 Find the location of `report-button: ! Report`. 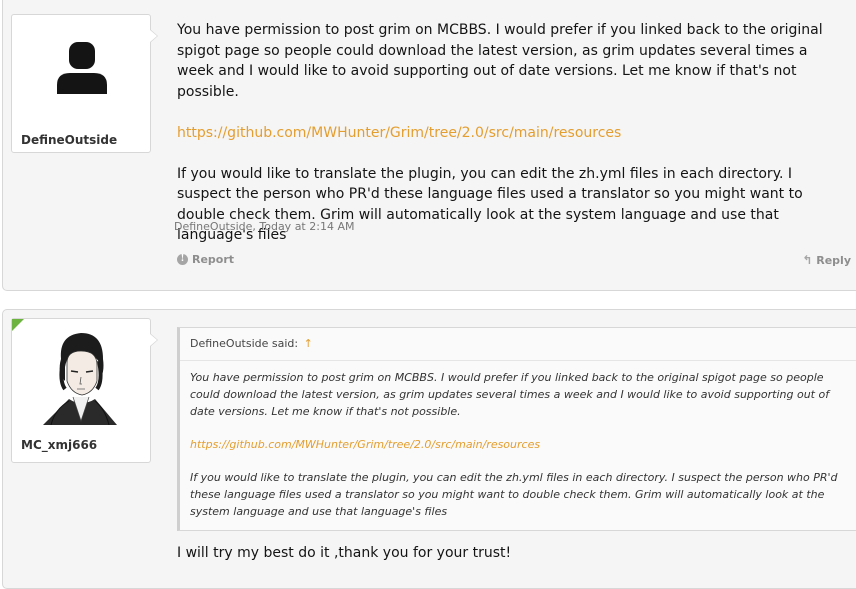

report-button: ! Report is located at coordinates (205, 259).